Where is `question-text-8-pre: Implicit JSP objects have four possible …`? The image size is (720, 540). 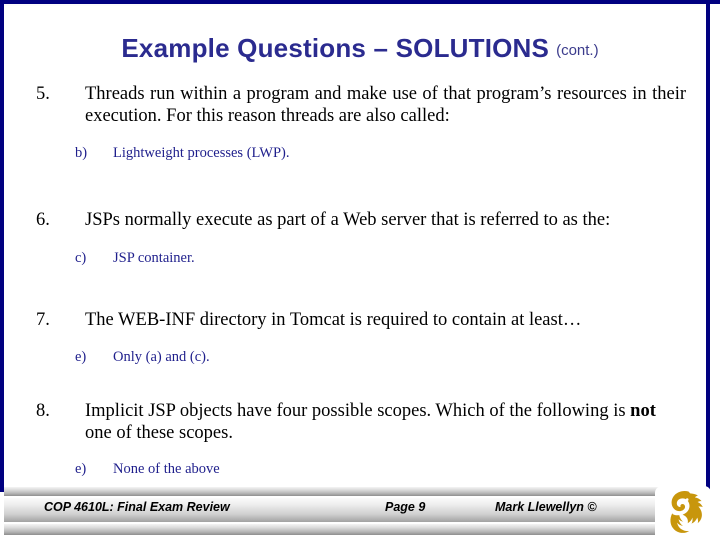
question-text-8-pre: Implicit JSP objects have four possible … is located at coordinates (358, 411).